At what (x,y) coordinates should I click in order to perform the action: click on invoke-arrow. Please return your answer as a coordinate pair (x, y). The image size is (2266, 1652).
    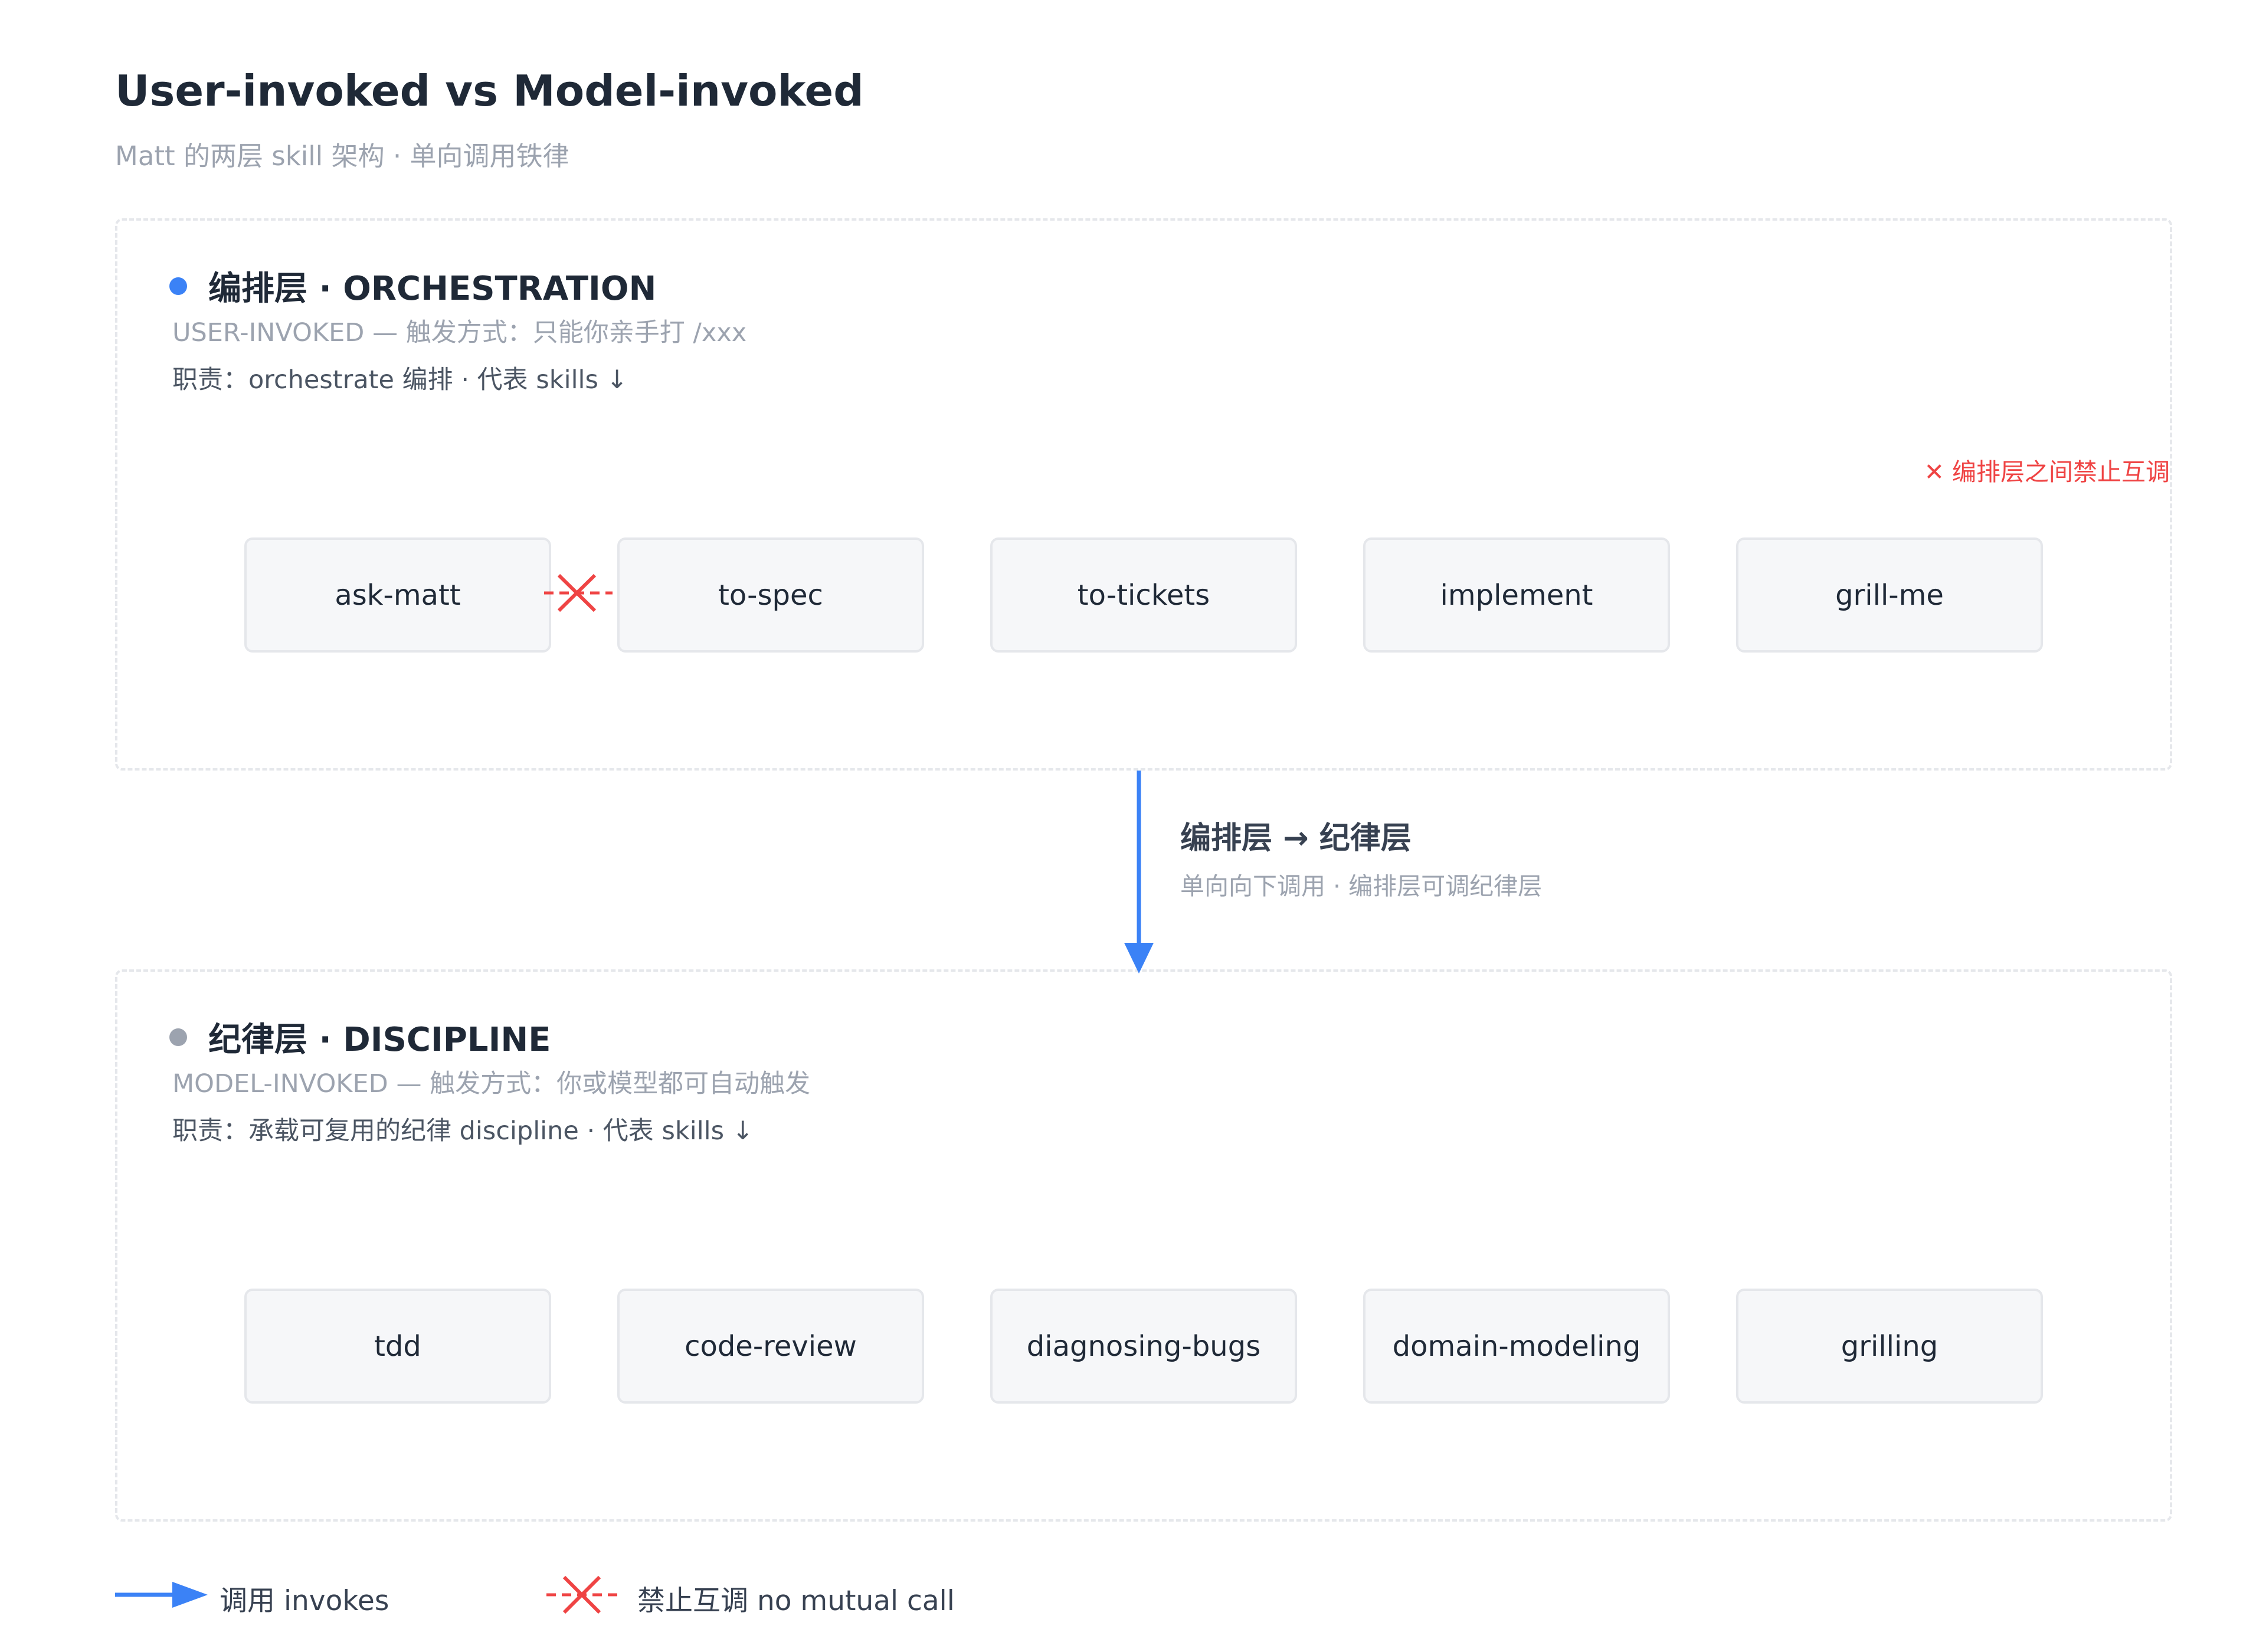
    Looking at the image, I should click on (1139, 872).